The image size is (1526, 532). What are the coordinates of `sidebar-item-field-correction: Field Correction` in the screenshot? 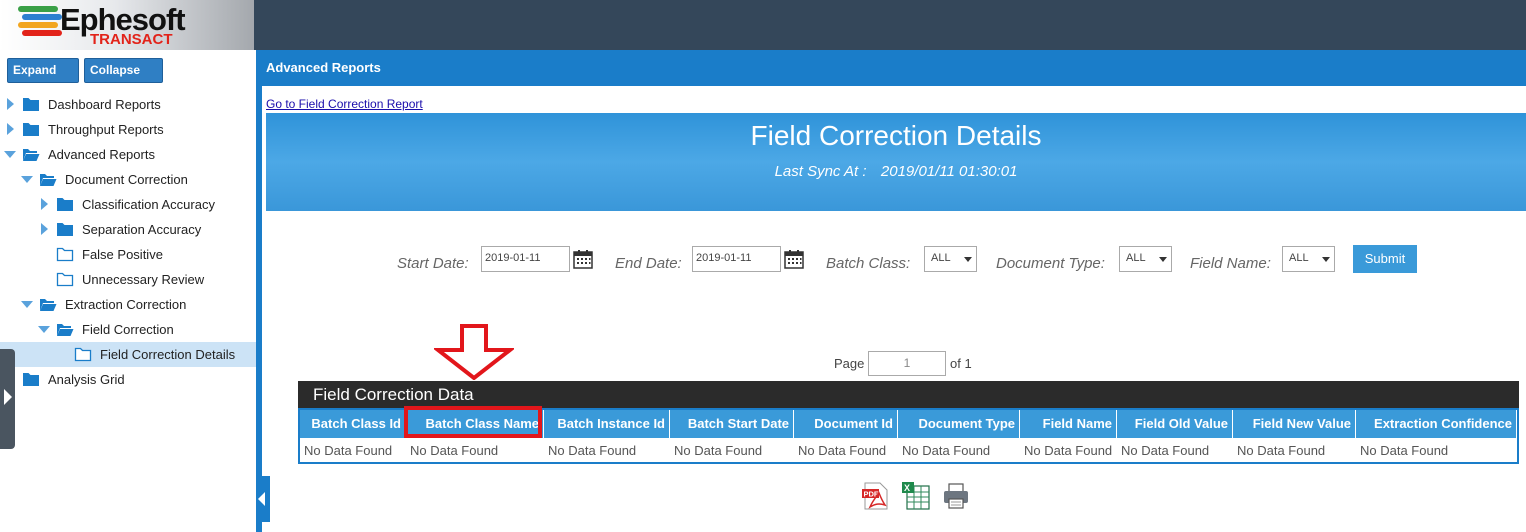 It's located at (128, 329).